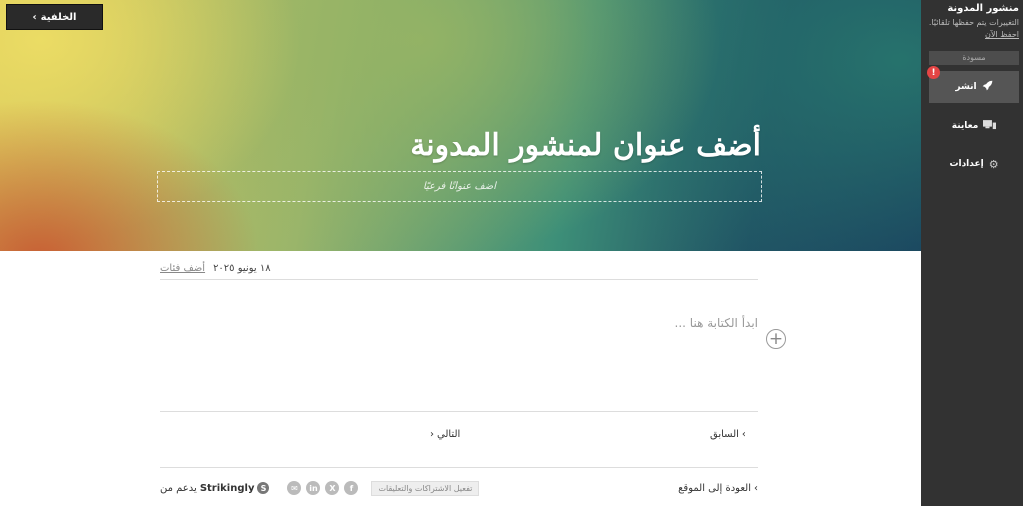 The height and width of the screenshot is (506, 1023). I want to click on add-category-link: أضف فئات, so click(182, 268).